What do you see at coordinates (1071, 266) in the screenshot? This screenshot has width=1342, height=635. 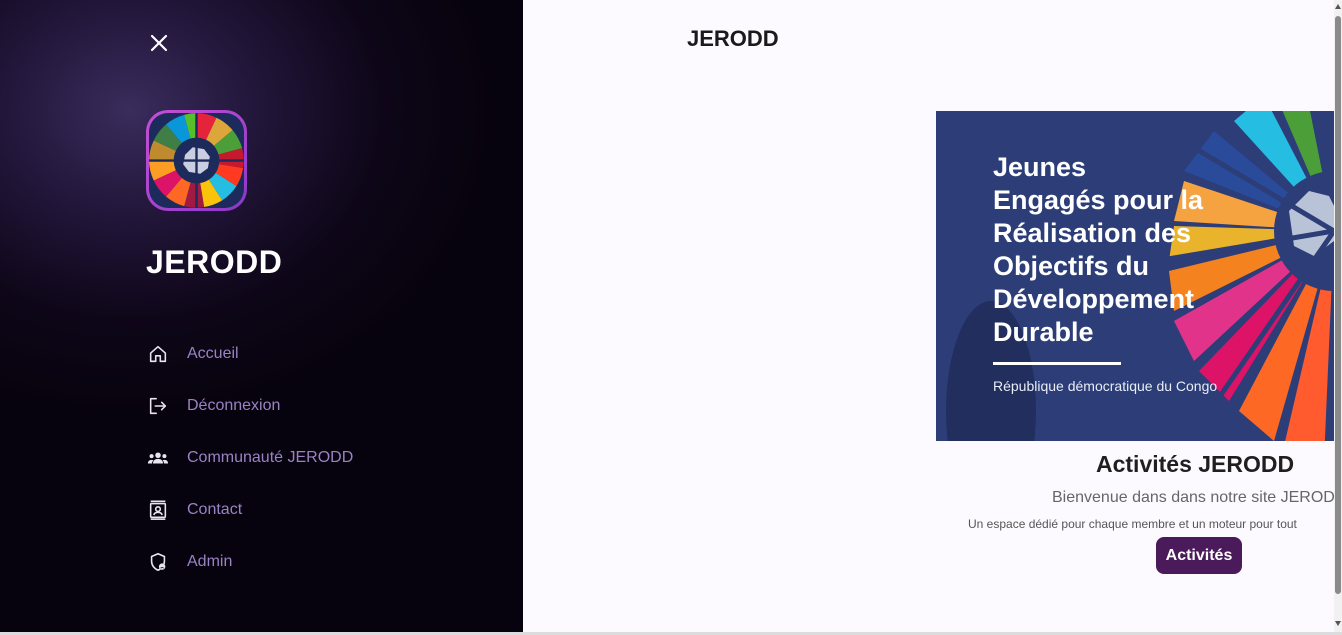 I see `hero-heading-line: Objectifs du` at bounding box center [1071, 266].